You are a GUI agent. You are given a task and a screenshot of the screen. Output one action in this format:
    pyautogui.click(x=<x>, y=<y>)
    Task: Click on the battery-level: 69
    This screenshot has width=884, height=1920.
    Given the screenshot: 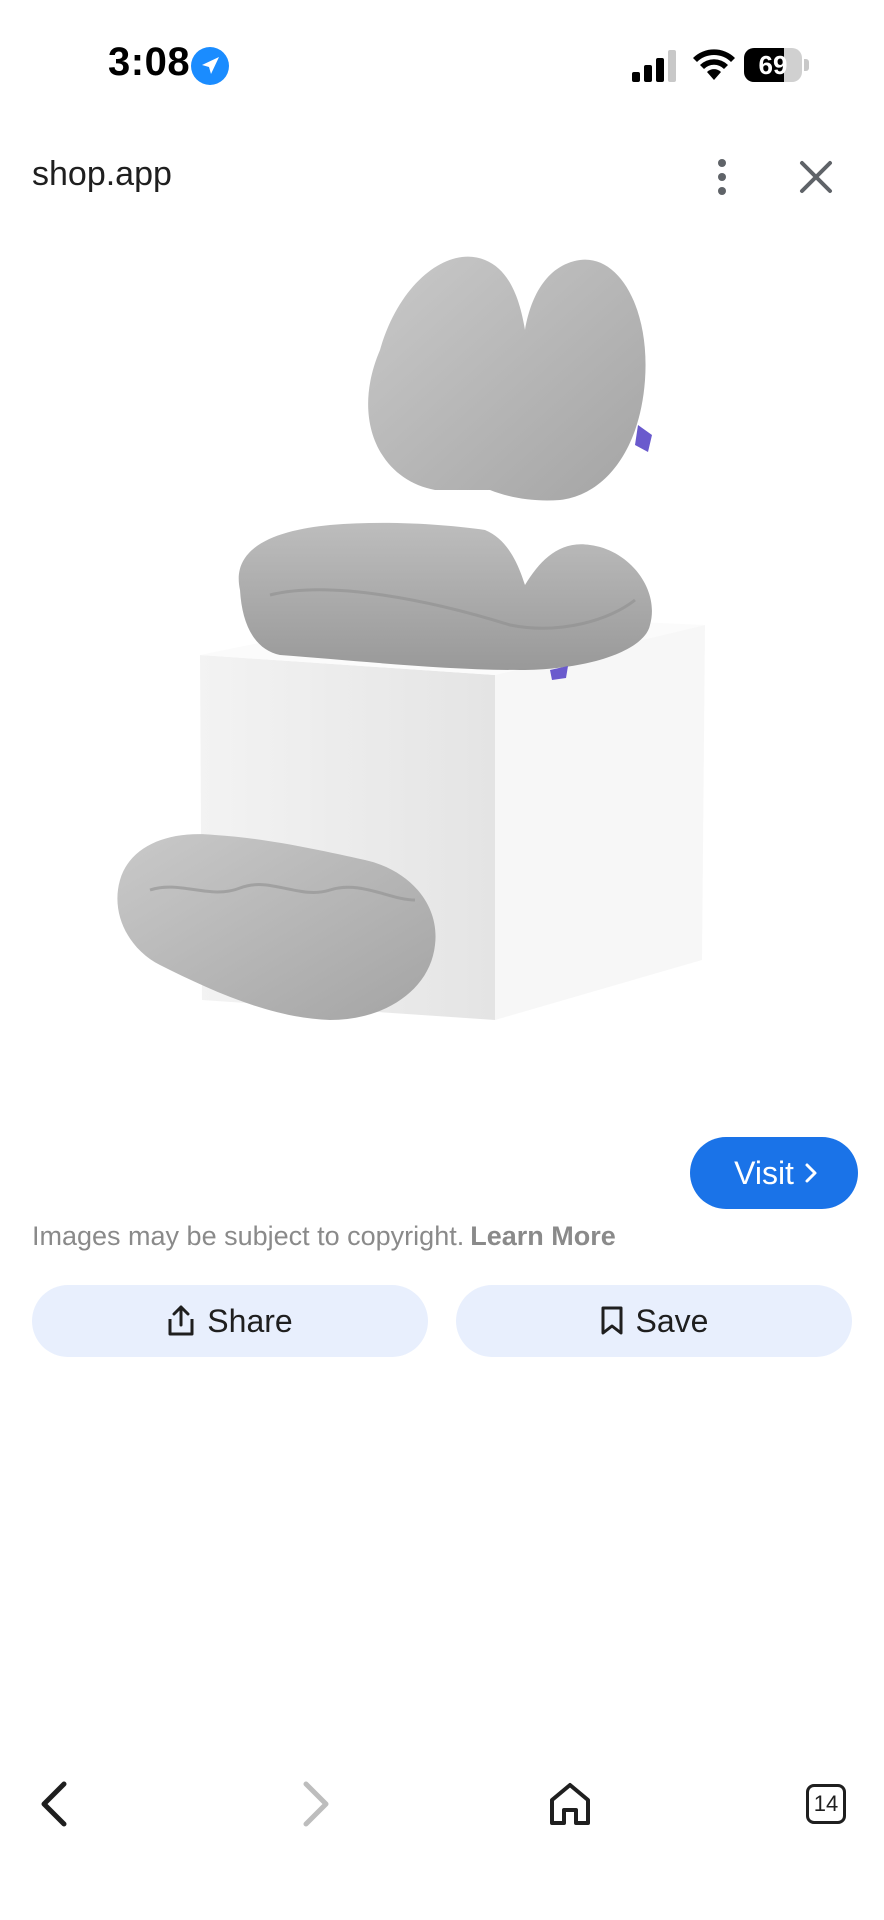 What is the action you would take?
    pyautogui.click(x=773, y=65)
    